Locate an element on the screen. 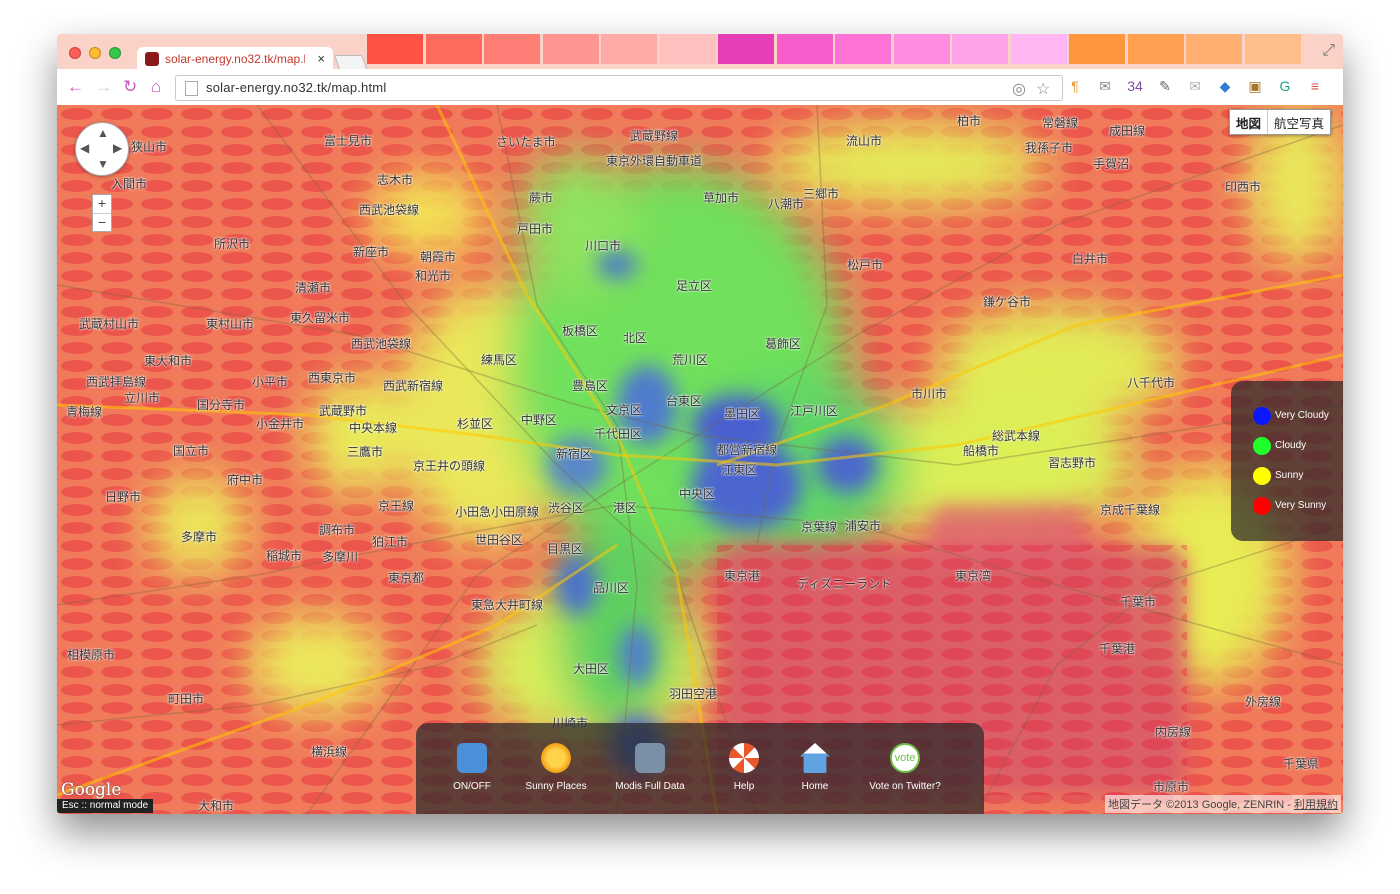 Image resolution: width=1400 pixels, height=894 pixels. fork-knife-icon: ¶ is located at coordinates (1075, 86).